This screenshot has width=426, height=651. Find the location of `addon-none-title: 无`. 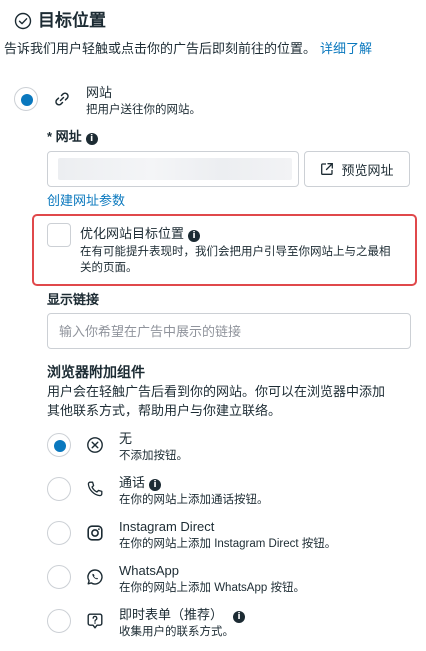

addon-none-title: 无 is located at coordinates (126, 438).